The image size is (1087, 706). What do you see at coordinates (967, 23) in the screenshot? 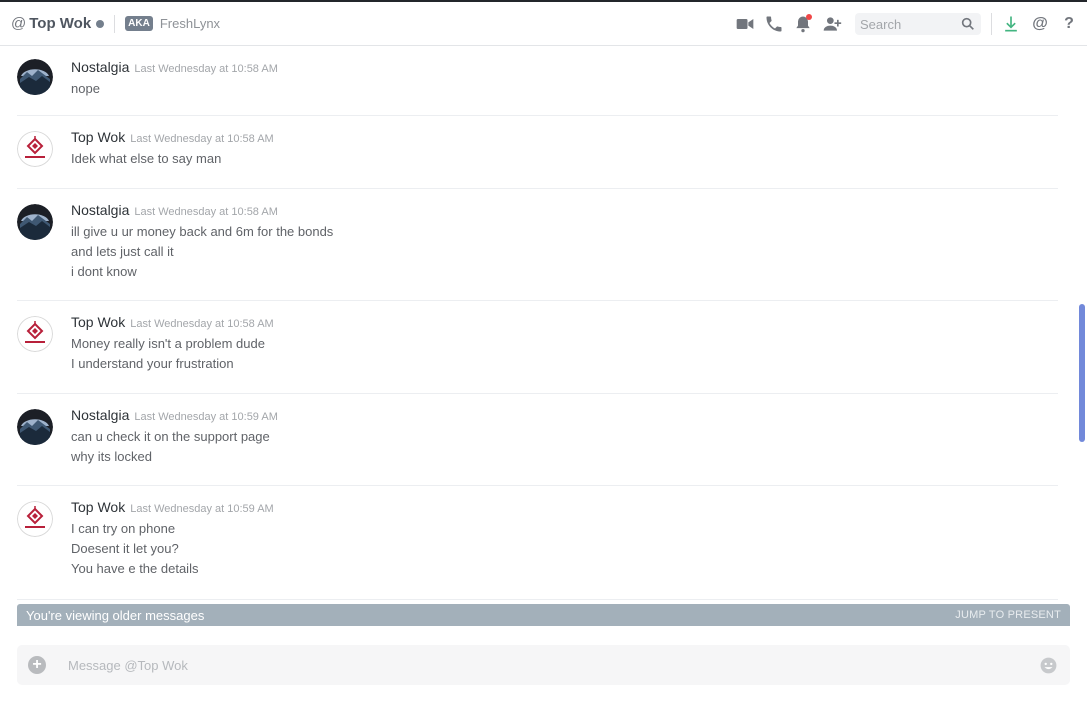
I see `search-icon` at bounding box center [967, 23].